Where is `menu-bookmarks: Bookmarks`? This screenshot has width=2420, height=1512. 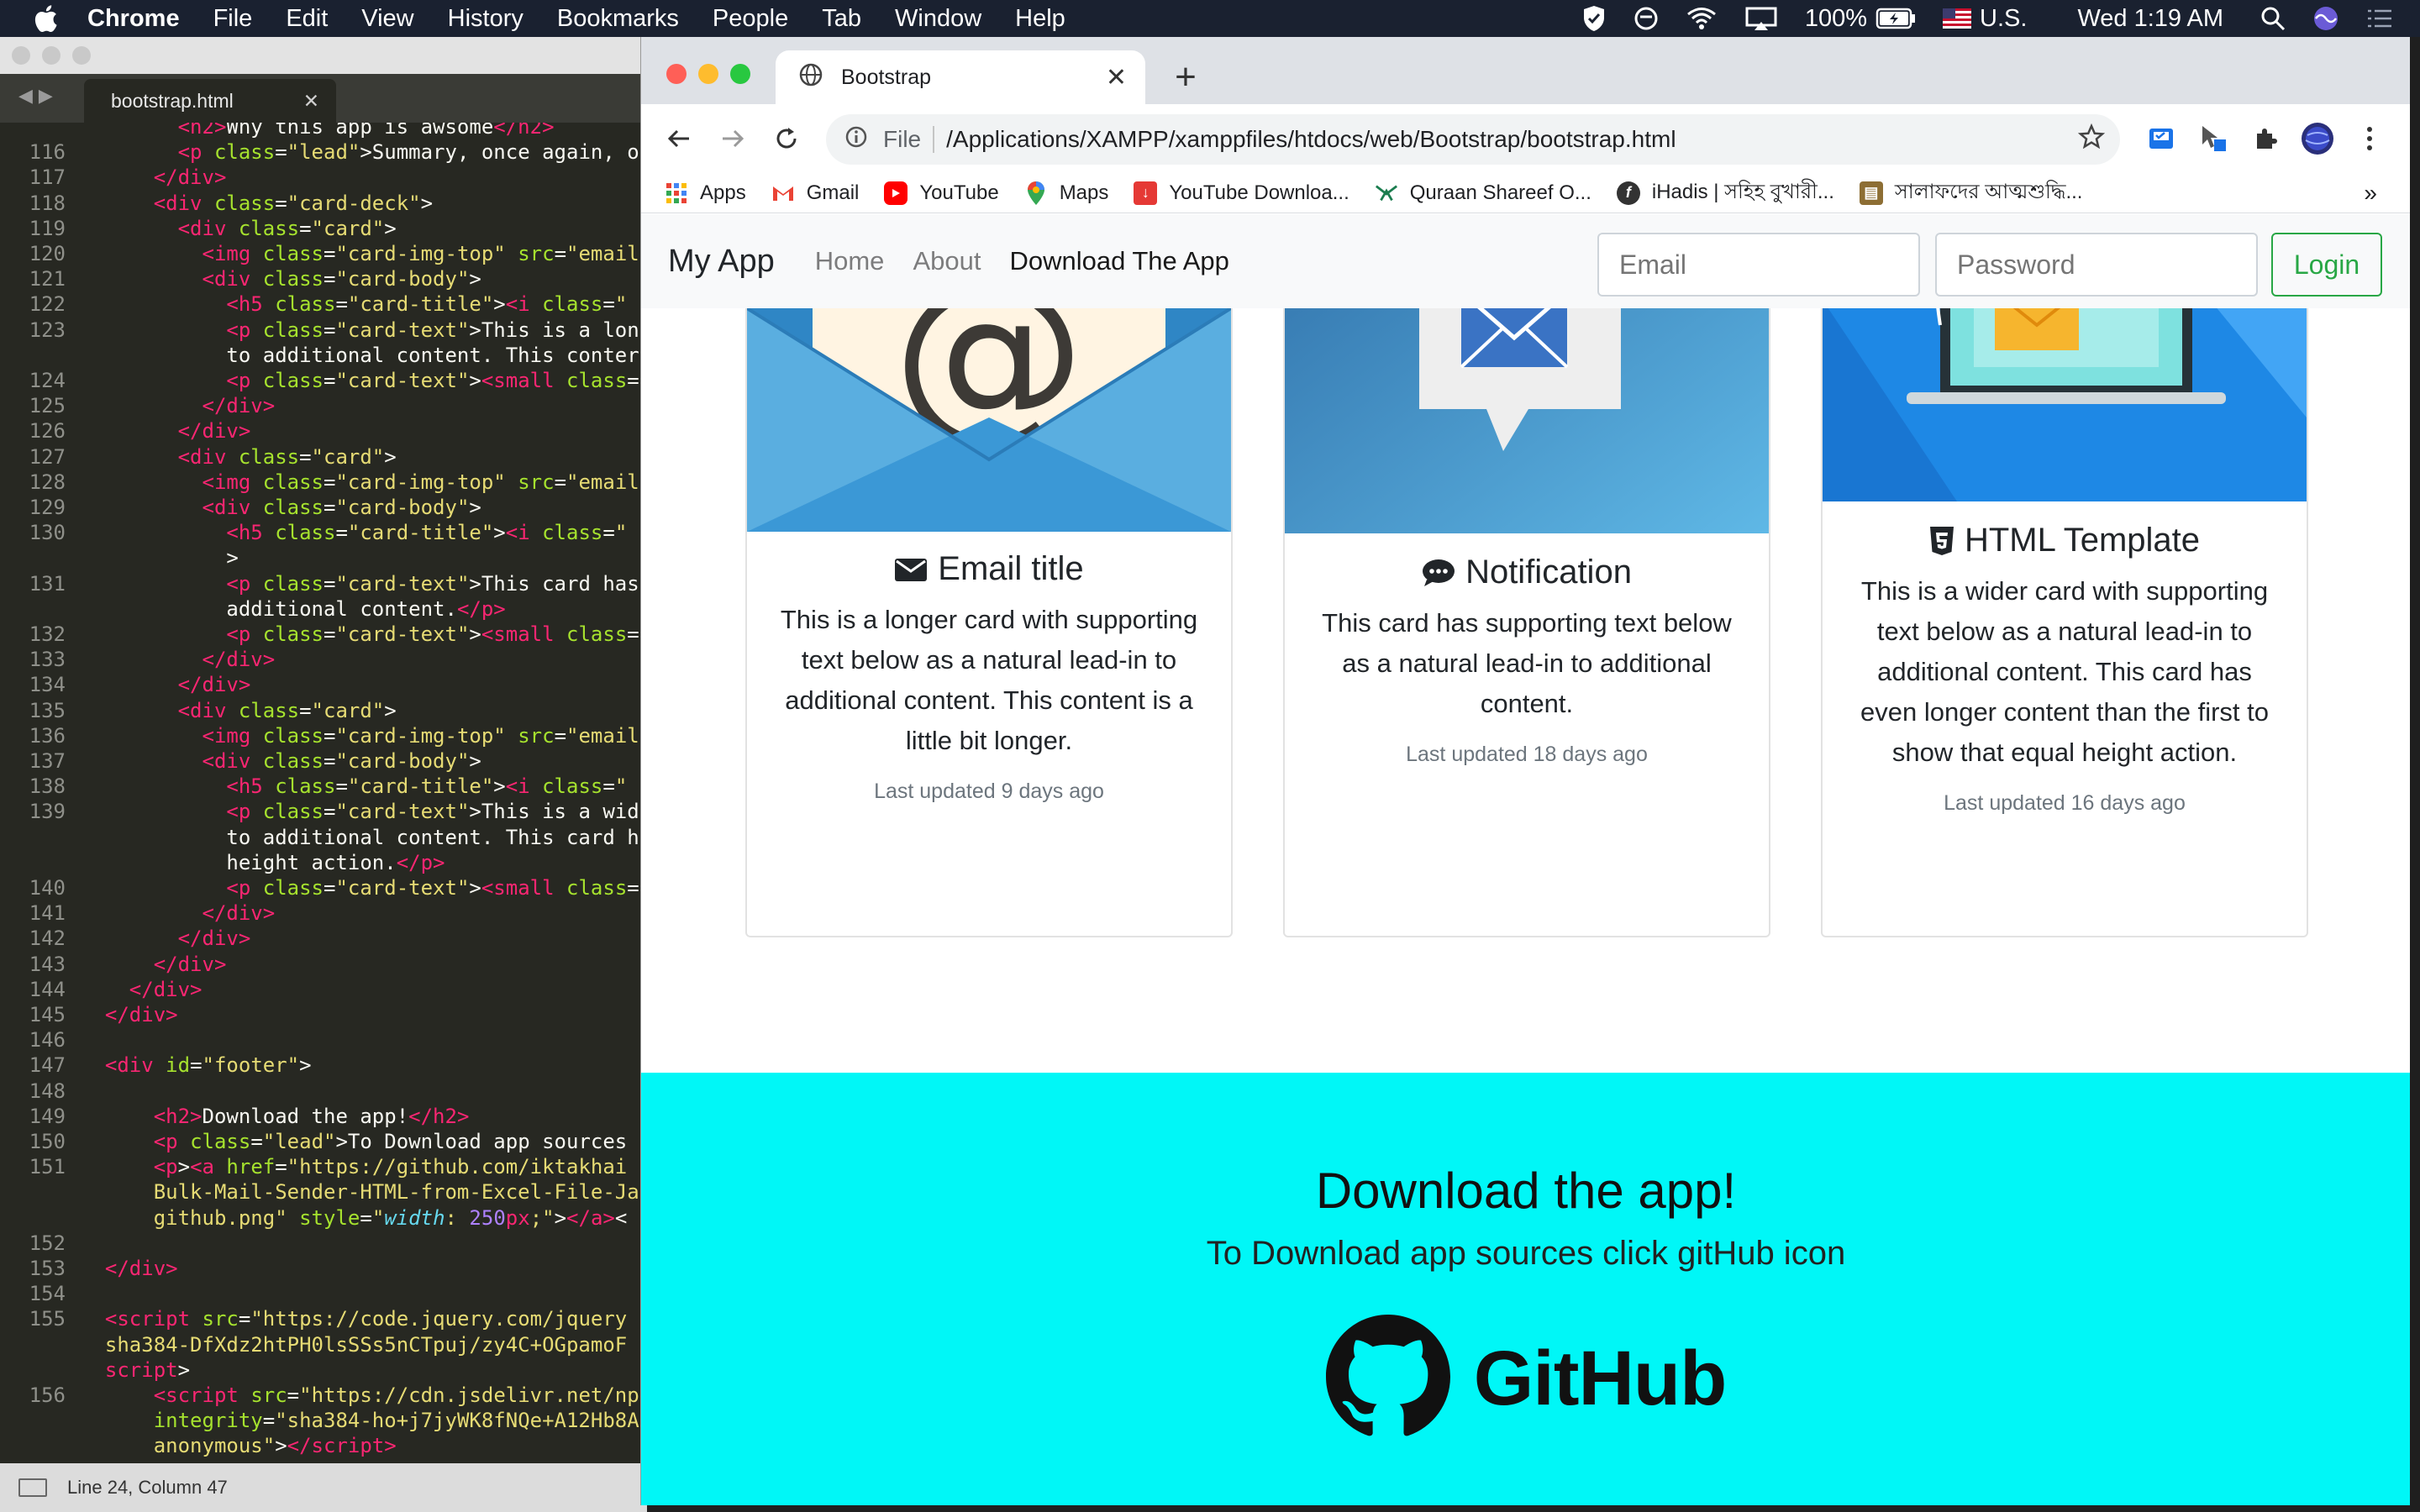
menu-bookmarks: Bookmarks is located at coordinates (618, 19).